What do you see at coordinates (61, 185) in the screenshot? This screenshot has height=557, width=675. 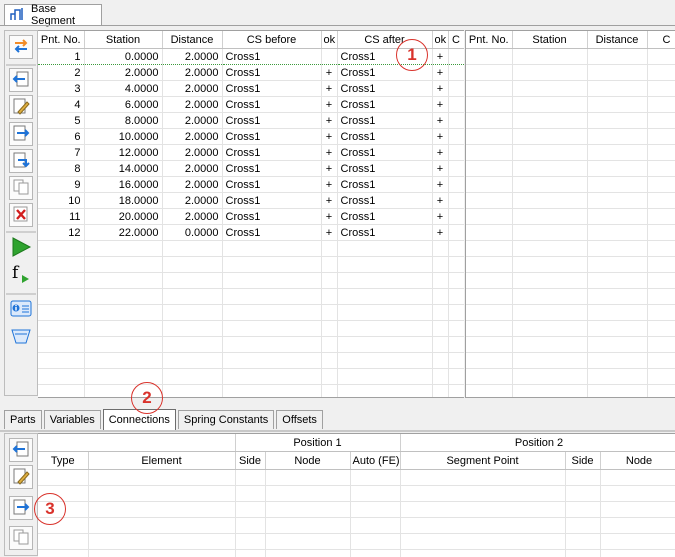 I see `table-cell: 9` at bounding box center [61, 185].